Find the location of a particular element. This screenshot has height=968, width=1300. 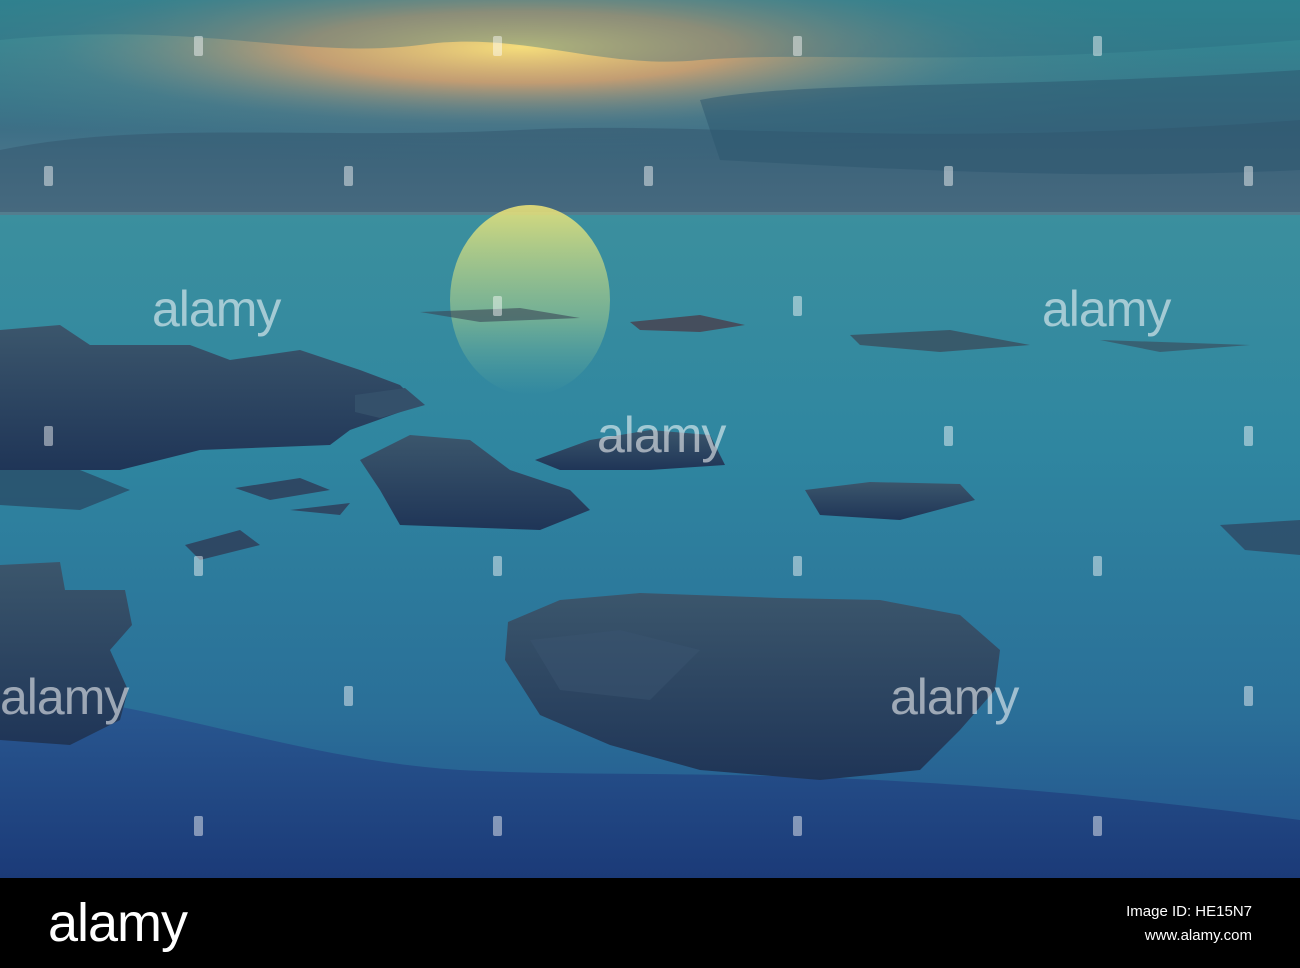

footer-bar: alamy Image ID: HE15N7 www.alamy.com is located at coordinates (650, 923).